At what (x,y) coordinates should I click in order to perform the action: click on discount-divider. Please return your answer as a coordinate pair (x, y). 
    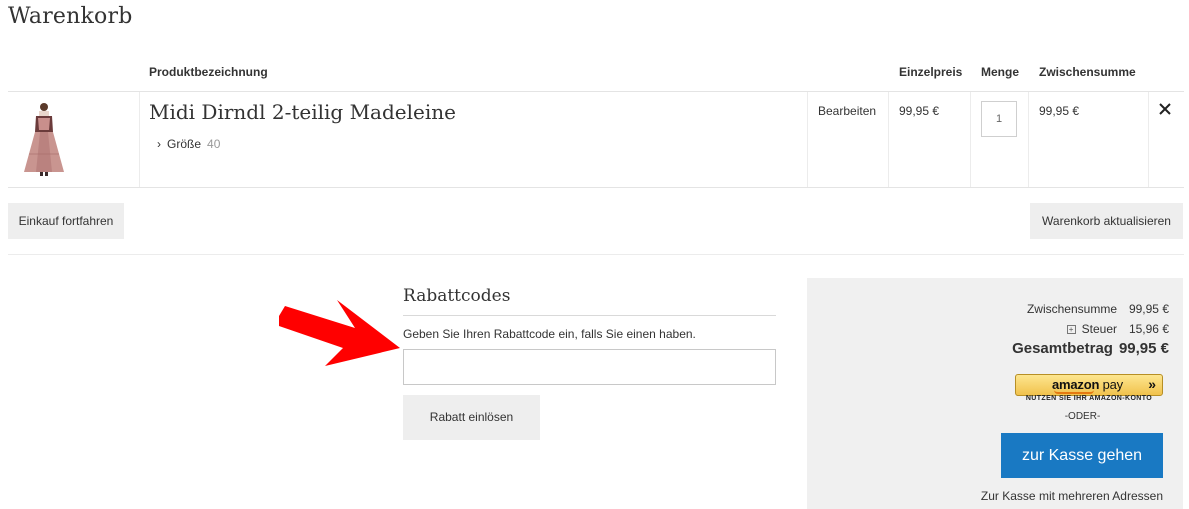
    Looking at the image, I should click on (589, 315).